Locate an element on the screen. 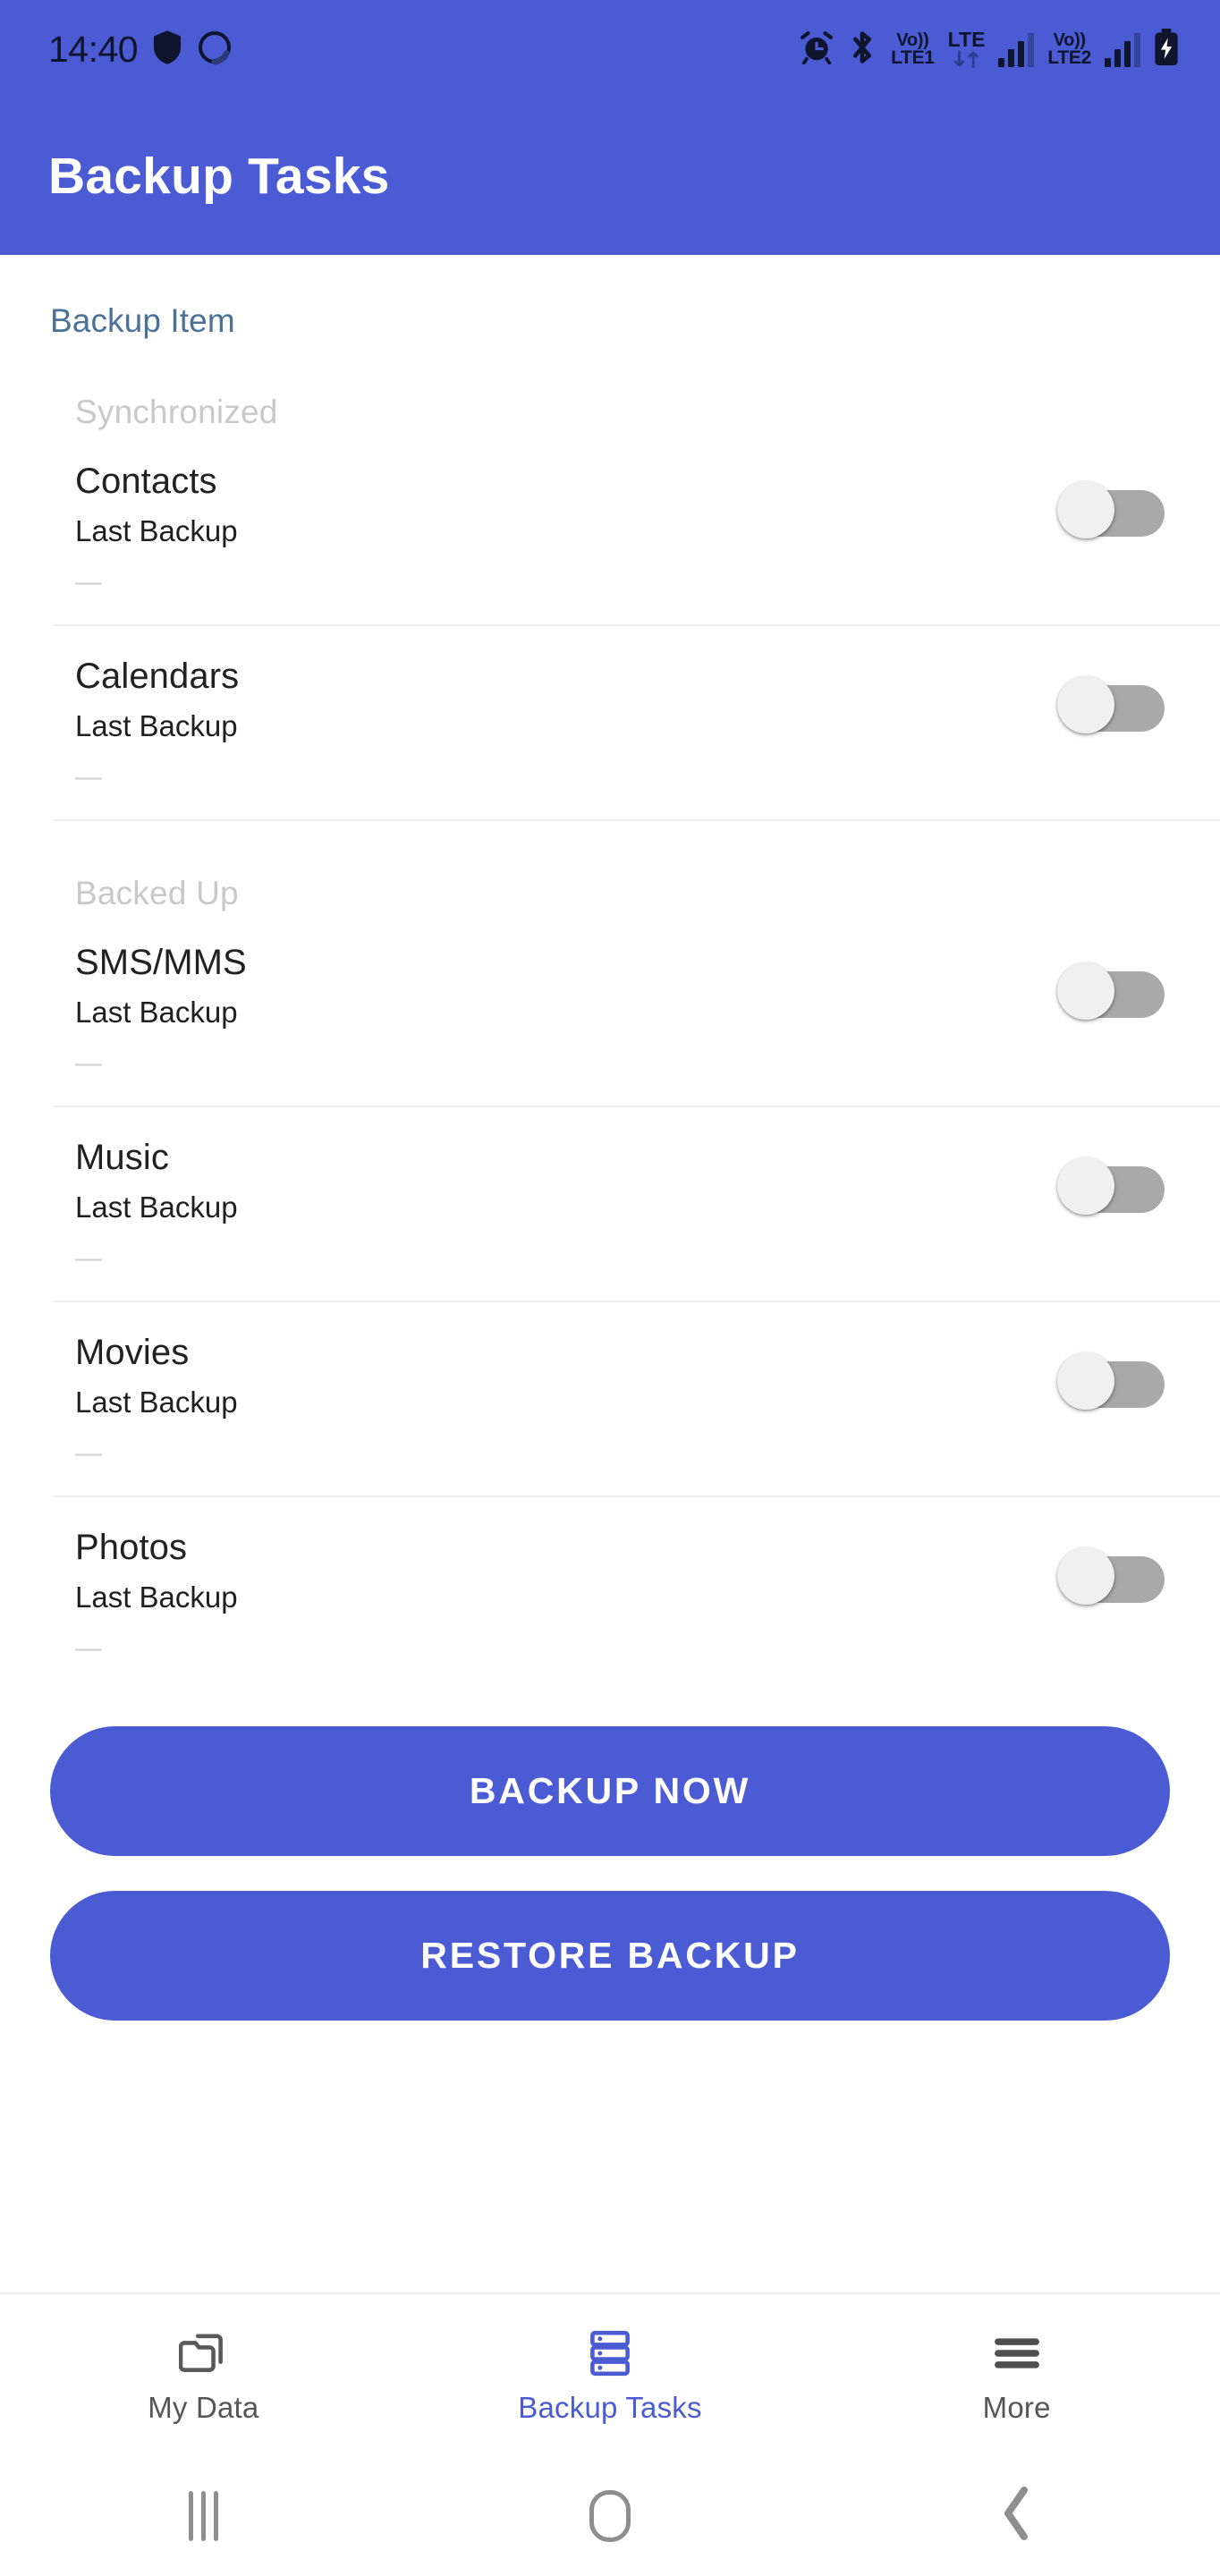 The height and width of the screenshot is (2576, 1220). volte2-icon: Vo)) LTE2 is located at coordinates (1069, 49).